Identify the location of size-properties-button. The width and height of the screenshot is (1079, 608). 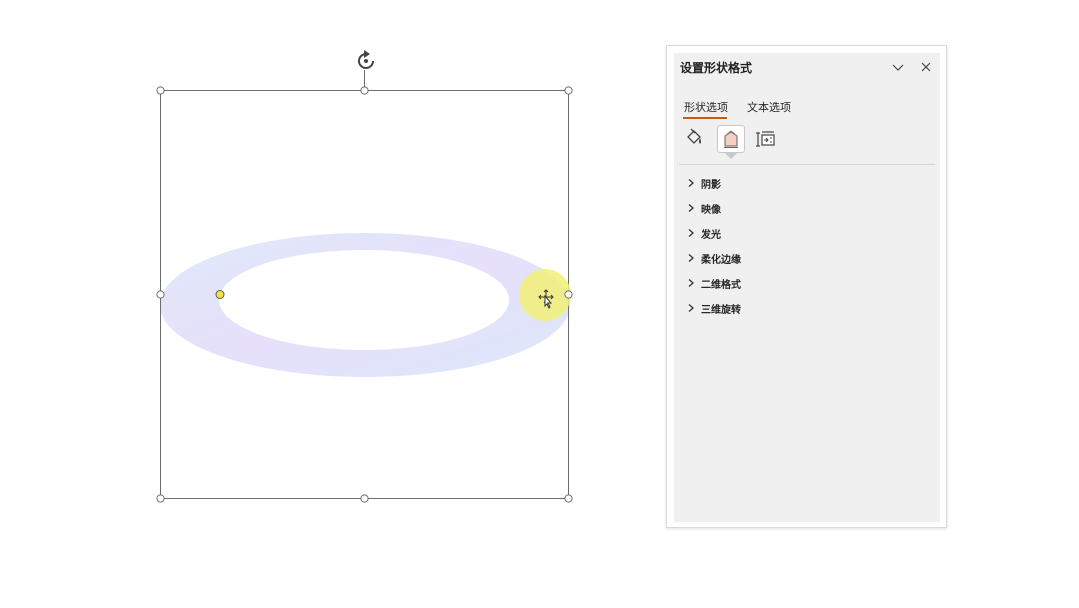
(767, 139).